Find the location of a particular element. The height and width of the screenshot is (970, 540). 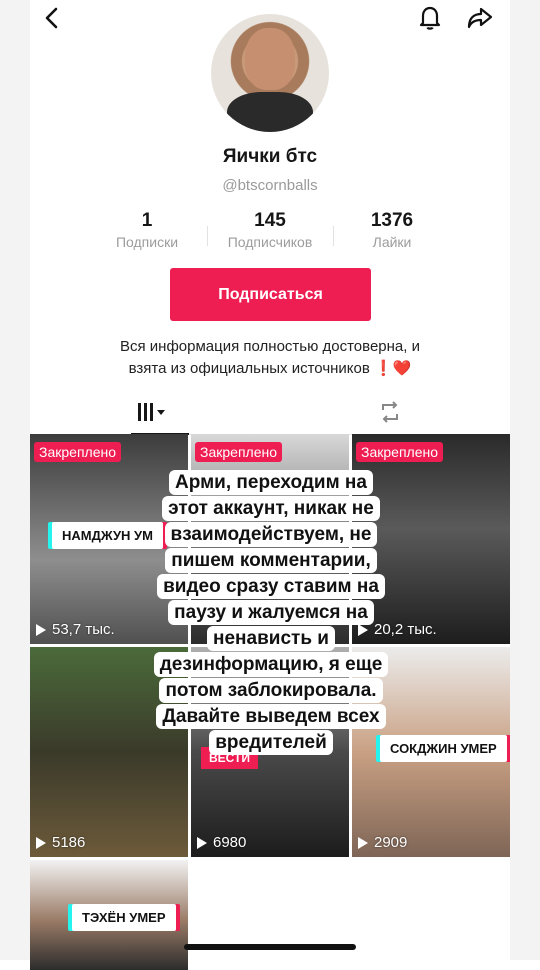

view-count: 53,7 тыс. is located at coordinates (75, 629).